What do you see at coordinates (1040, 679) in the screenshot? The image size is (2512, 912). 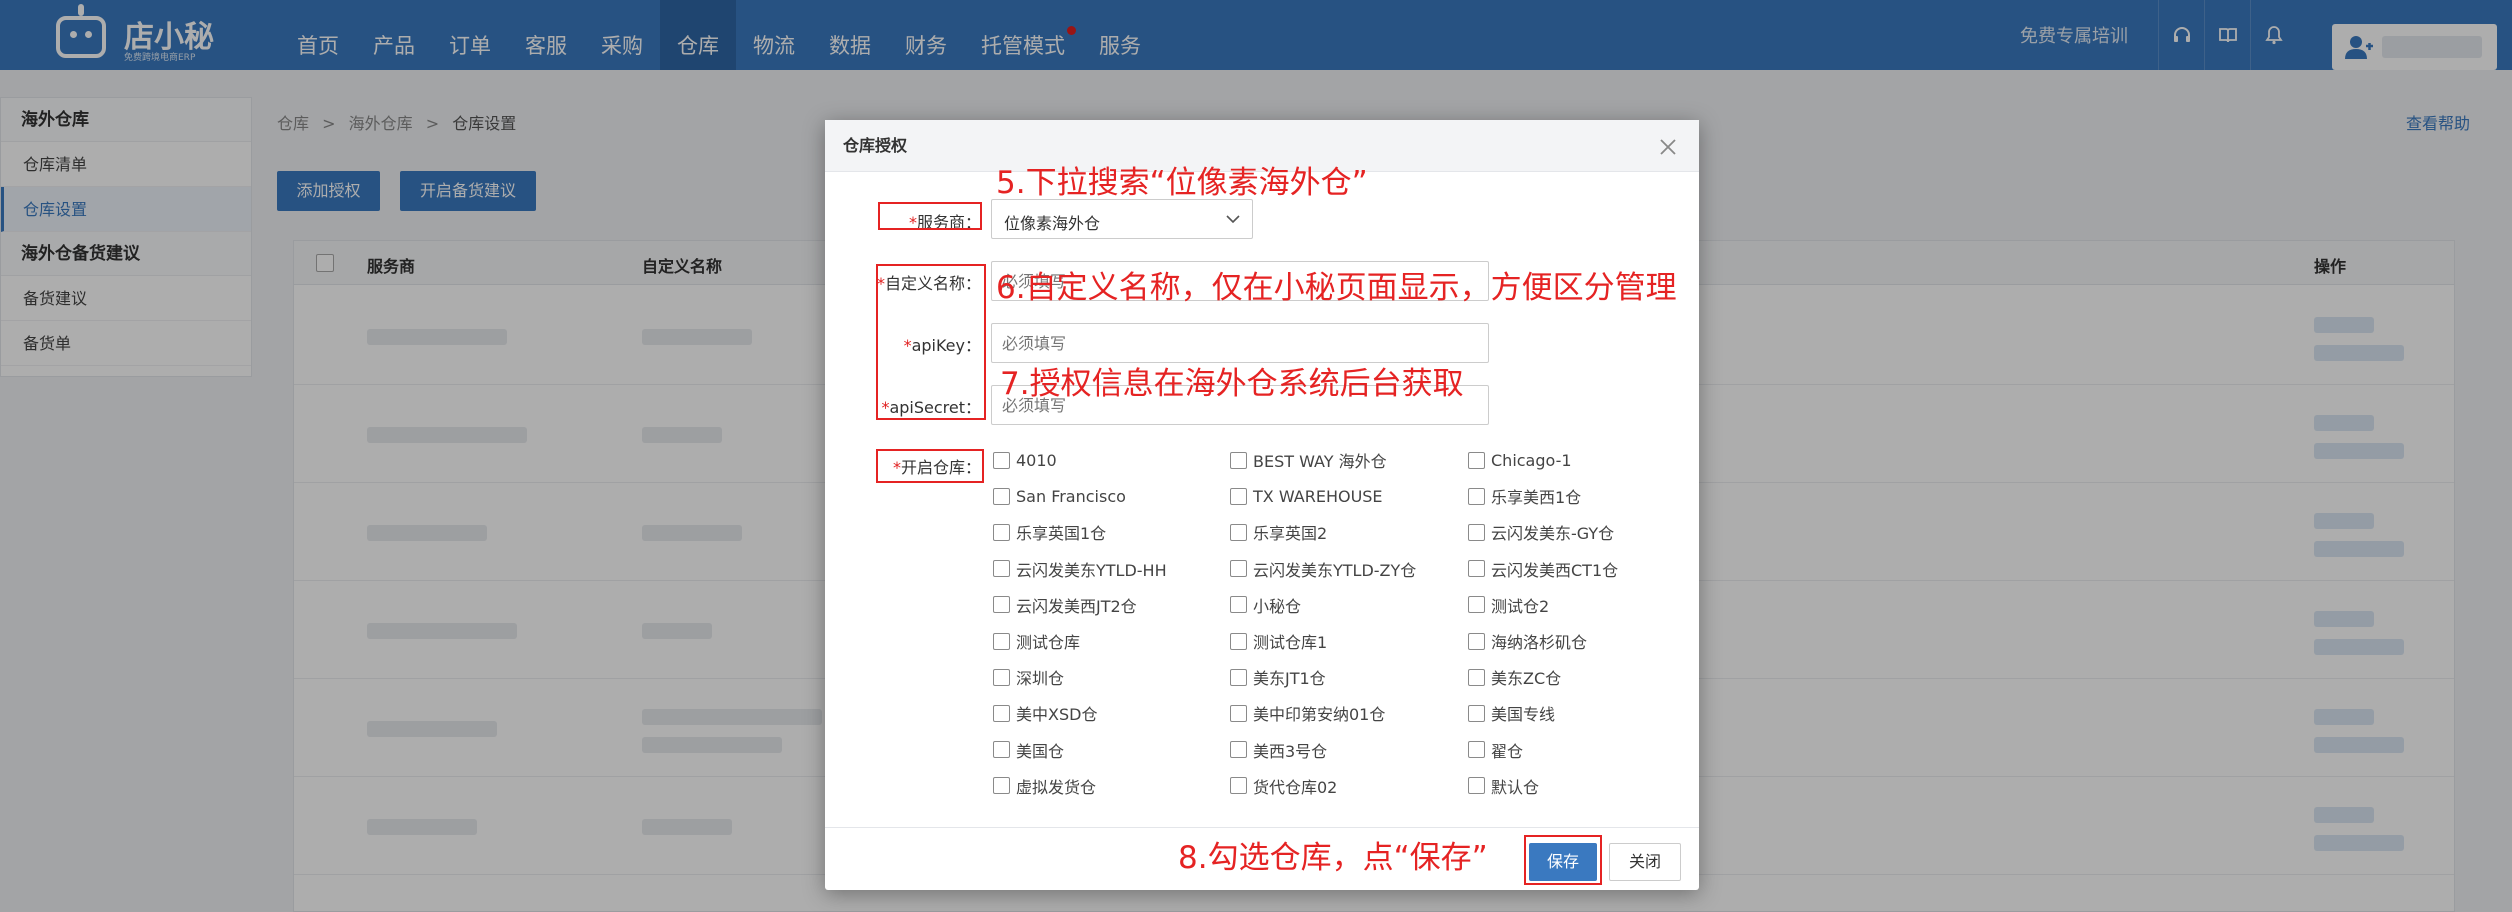 I see `warehouse-checkbox-label: 深圳仓` at bounding box center [1040, 679].